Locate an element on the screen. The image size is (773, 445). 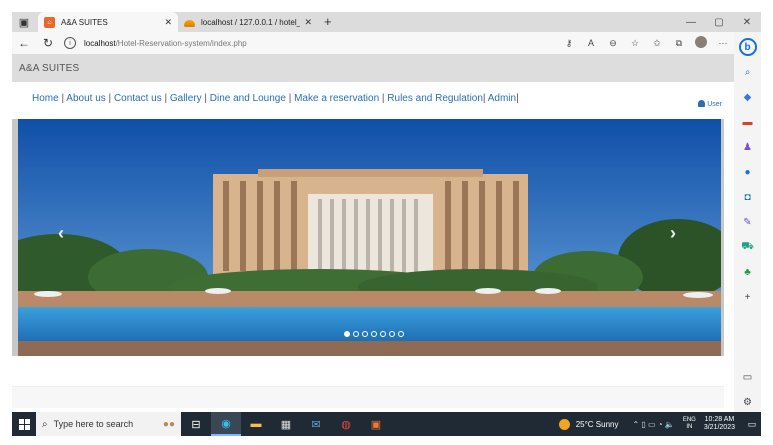
notification-icon: ▭ is located at coordinates (752, 424).